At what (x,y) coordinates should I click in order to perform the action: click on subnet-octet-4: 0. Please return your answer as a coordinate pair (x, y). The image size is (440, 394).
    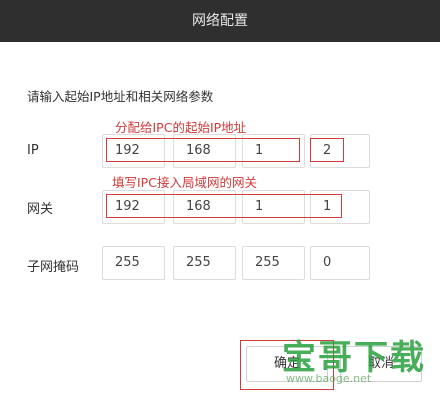
    Looking at the image, I should click on (340, 263).